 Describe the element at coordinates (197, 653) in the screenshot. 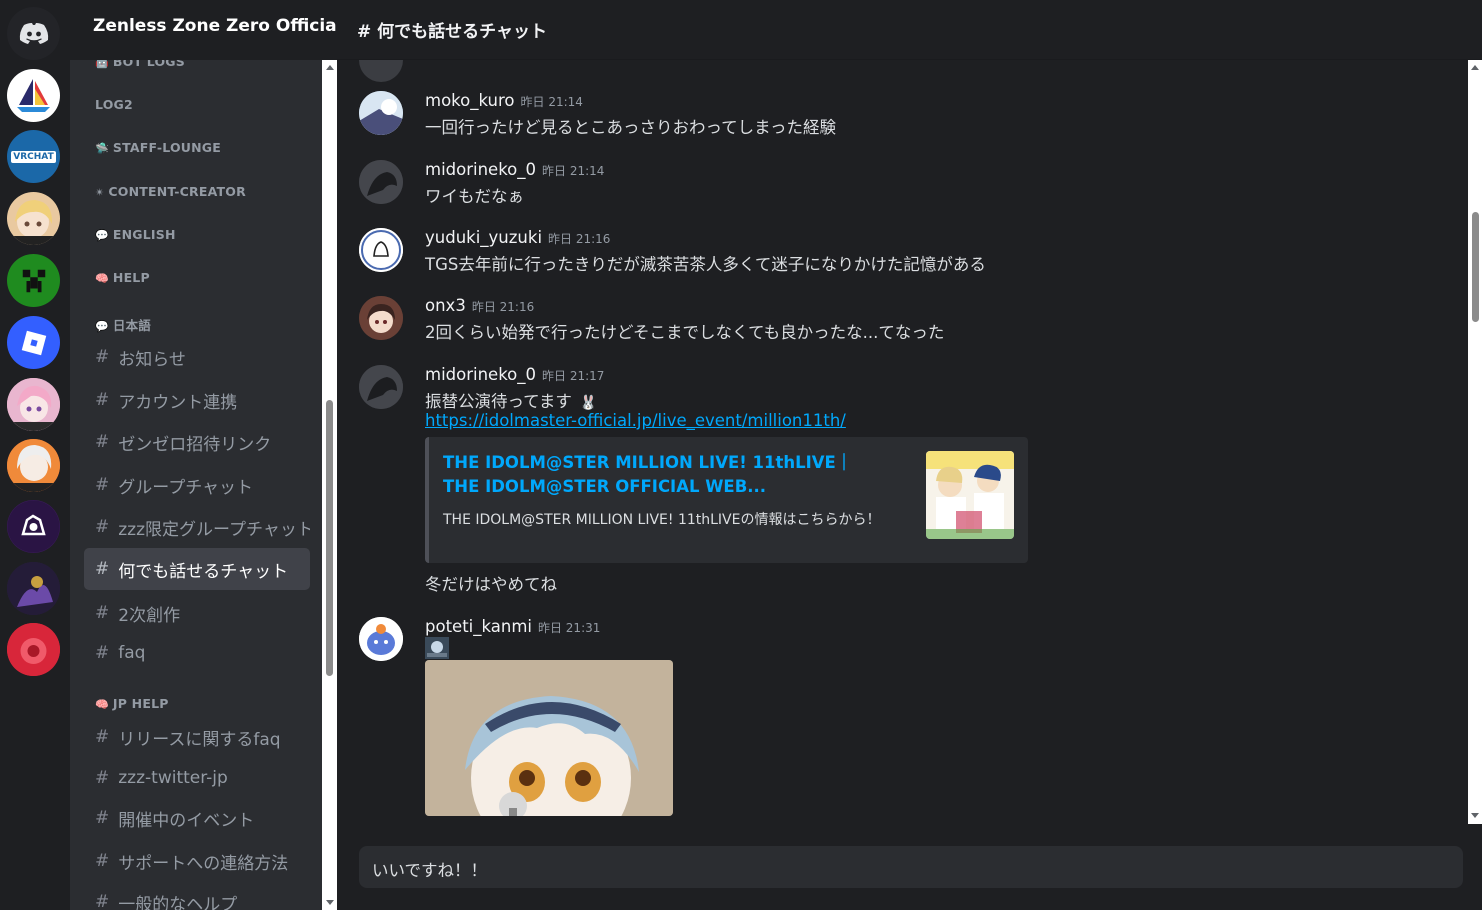

I see `channel-faq: # faq` at that location.